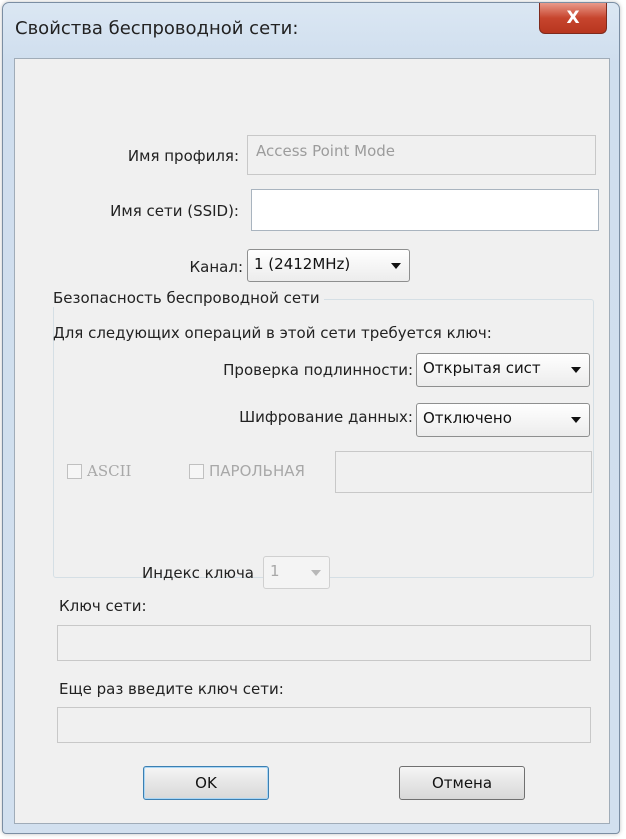  Describe the element at coordinates (311, 29) in the screenshot. I see `title-bar: Свойства беспроводной сети: X` at that location.